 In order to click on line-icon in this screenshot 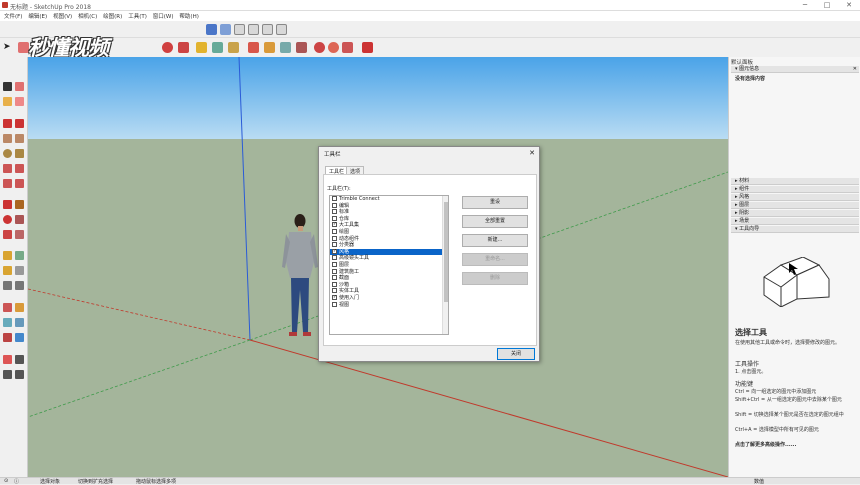, I will do `click(7, 123)`.